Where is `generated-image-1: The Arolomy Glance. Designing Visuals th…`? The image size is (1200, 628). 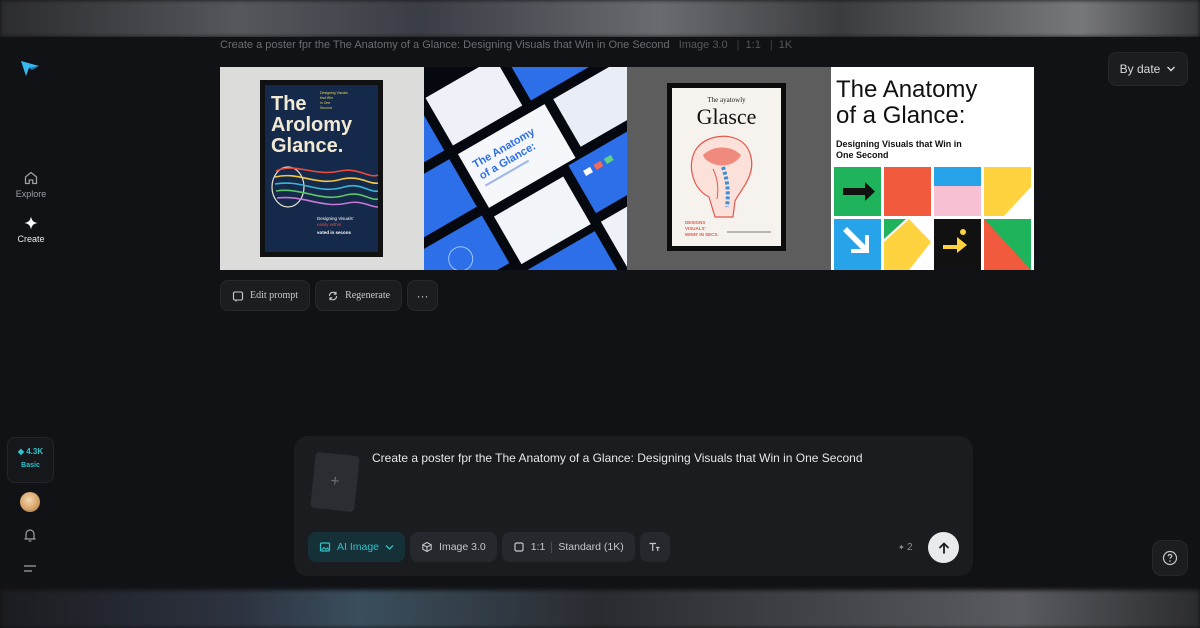 generated-image-1: The Arolomy Glance. Designing Visuals th… is located at coordinates (322, 168).